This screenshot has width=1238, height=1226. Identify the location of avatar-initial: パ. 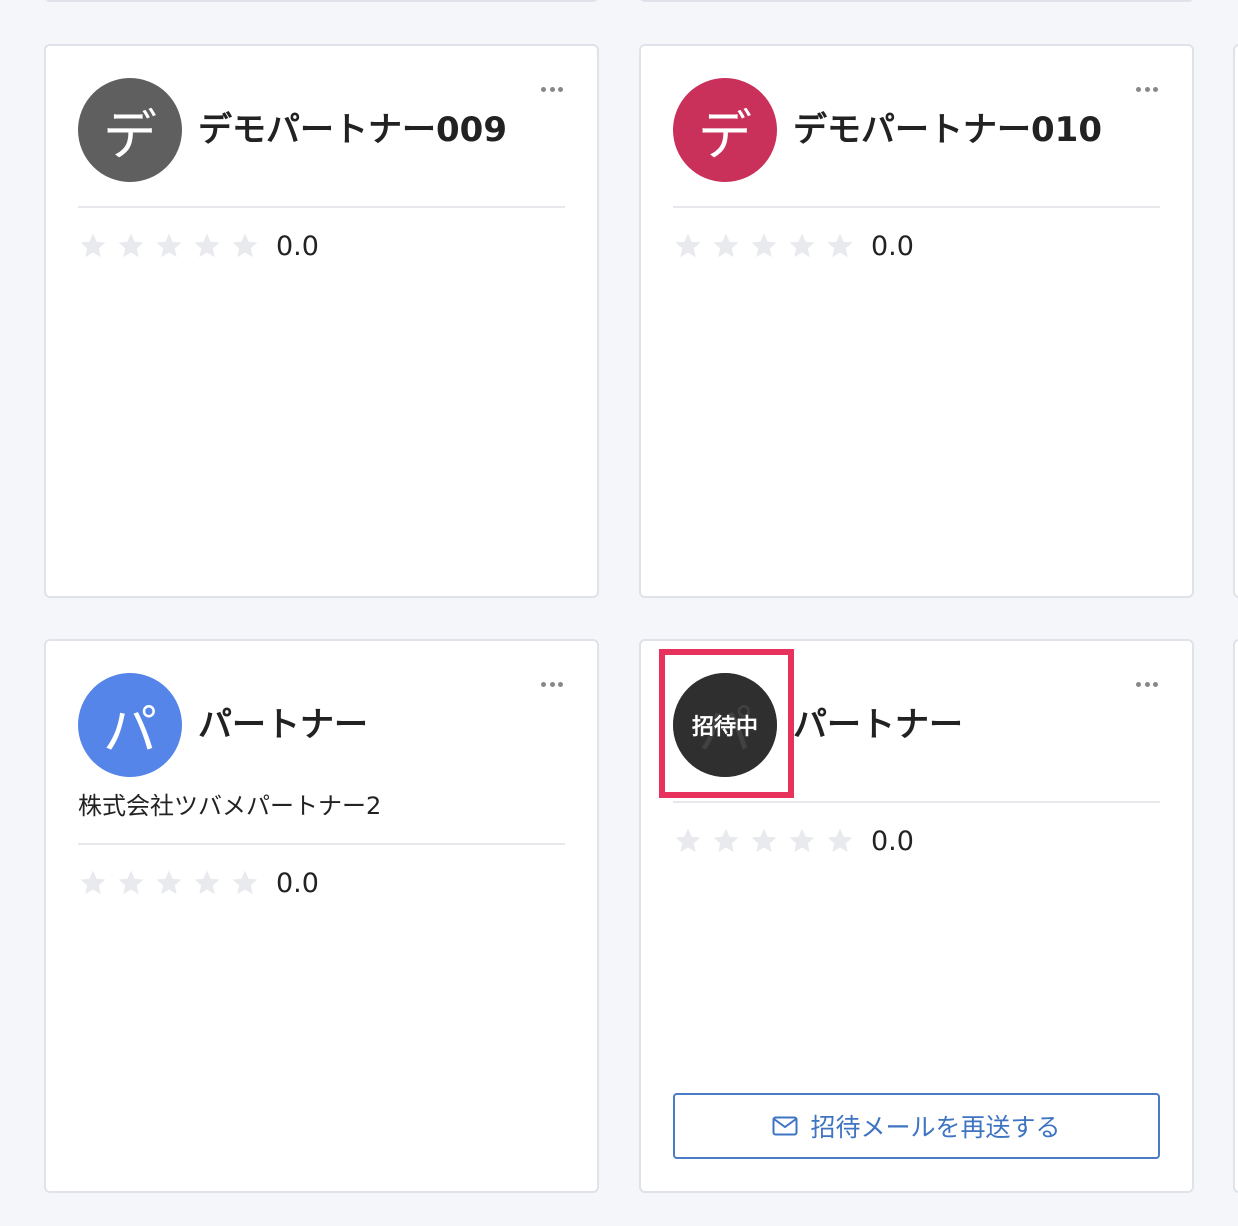
(130, 730).